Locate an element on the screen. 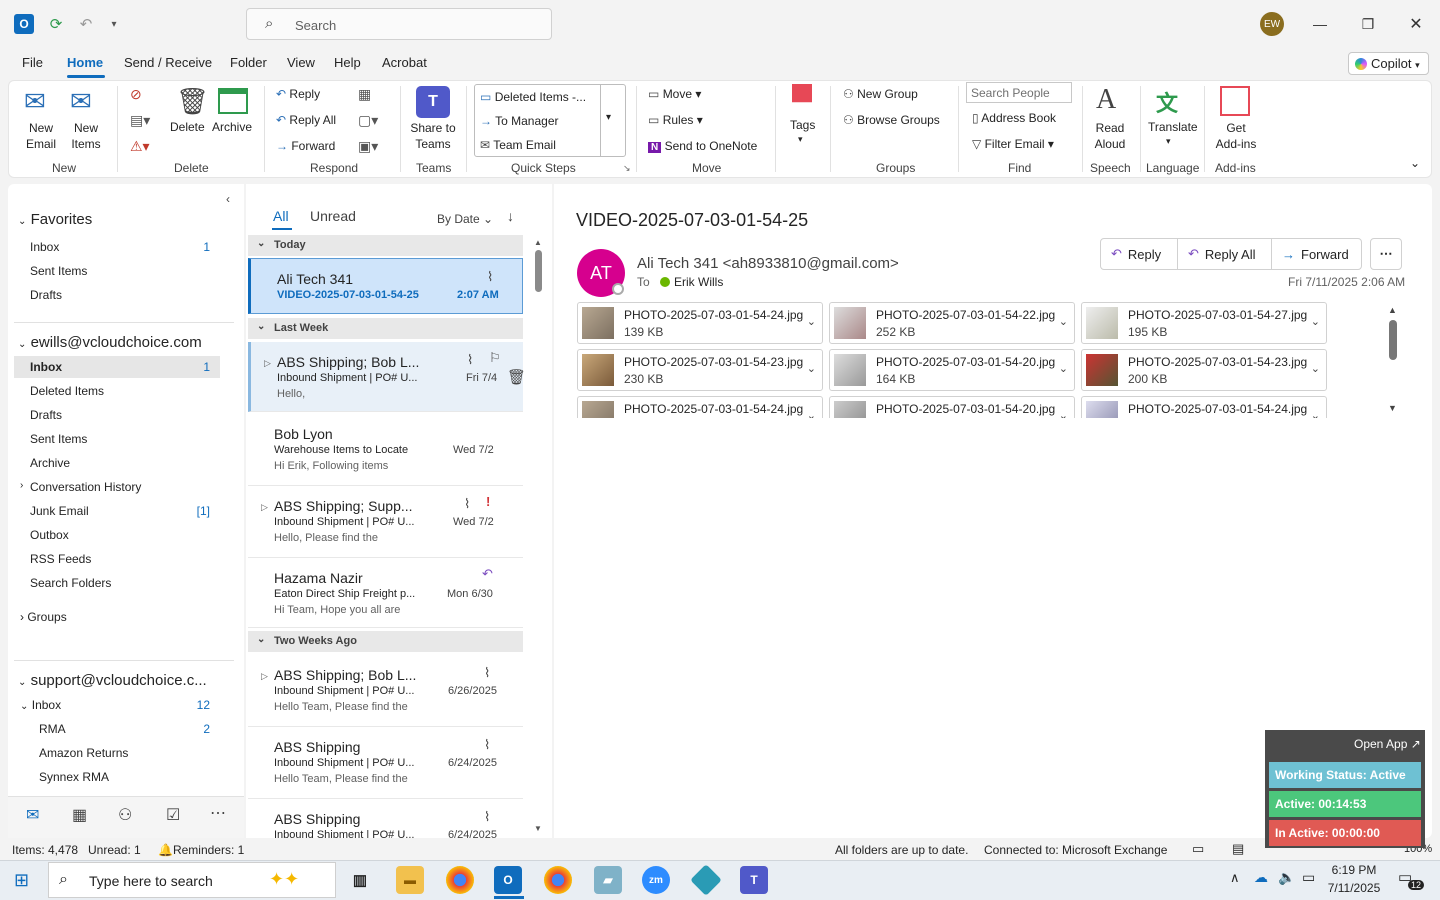 This screenshot has height=900, width=1440. folder-search-folders: Search Folders is located at coordinates (70, 583).